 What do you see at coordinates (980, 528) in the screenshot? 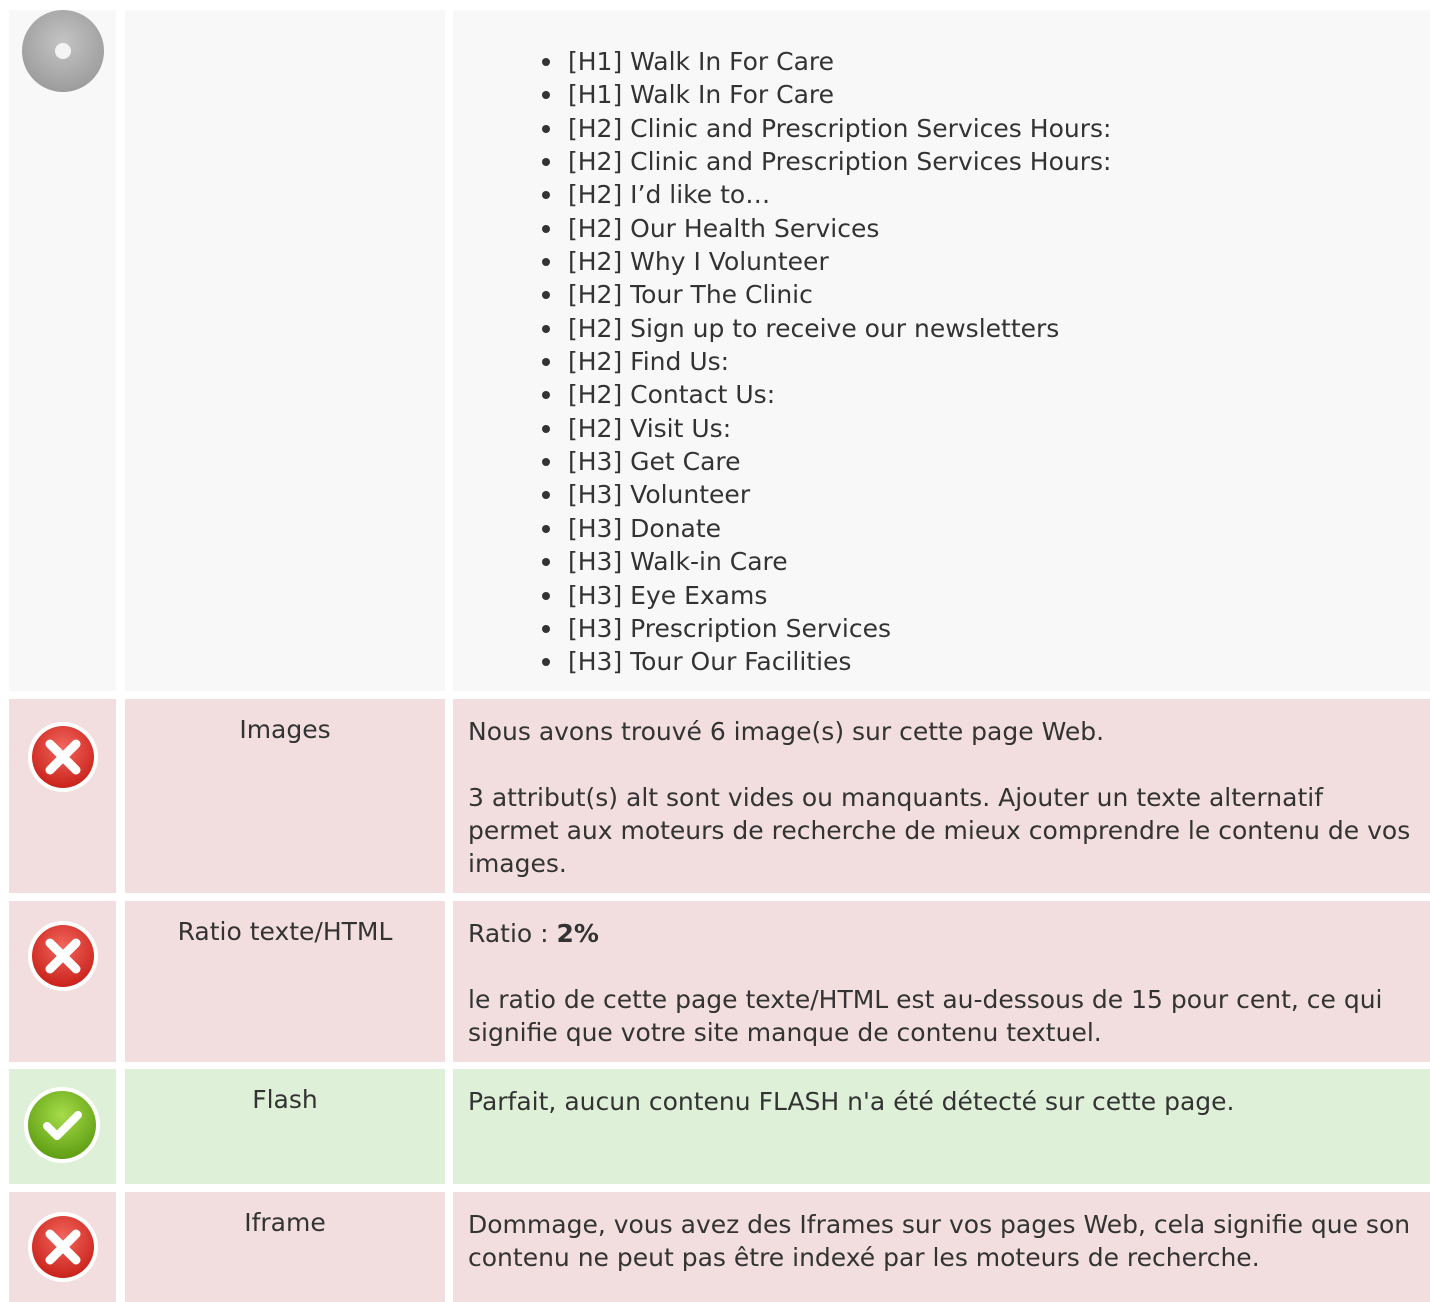
I see `heading-item: [H3] Donate` at bounding box center [980, 528].